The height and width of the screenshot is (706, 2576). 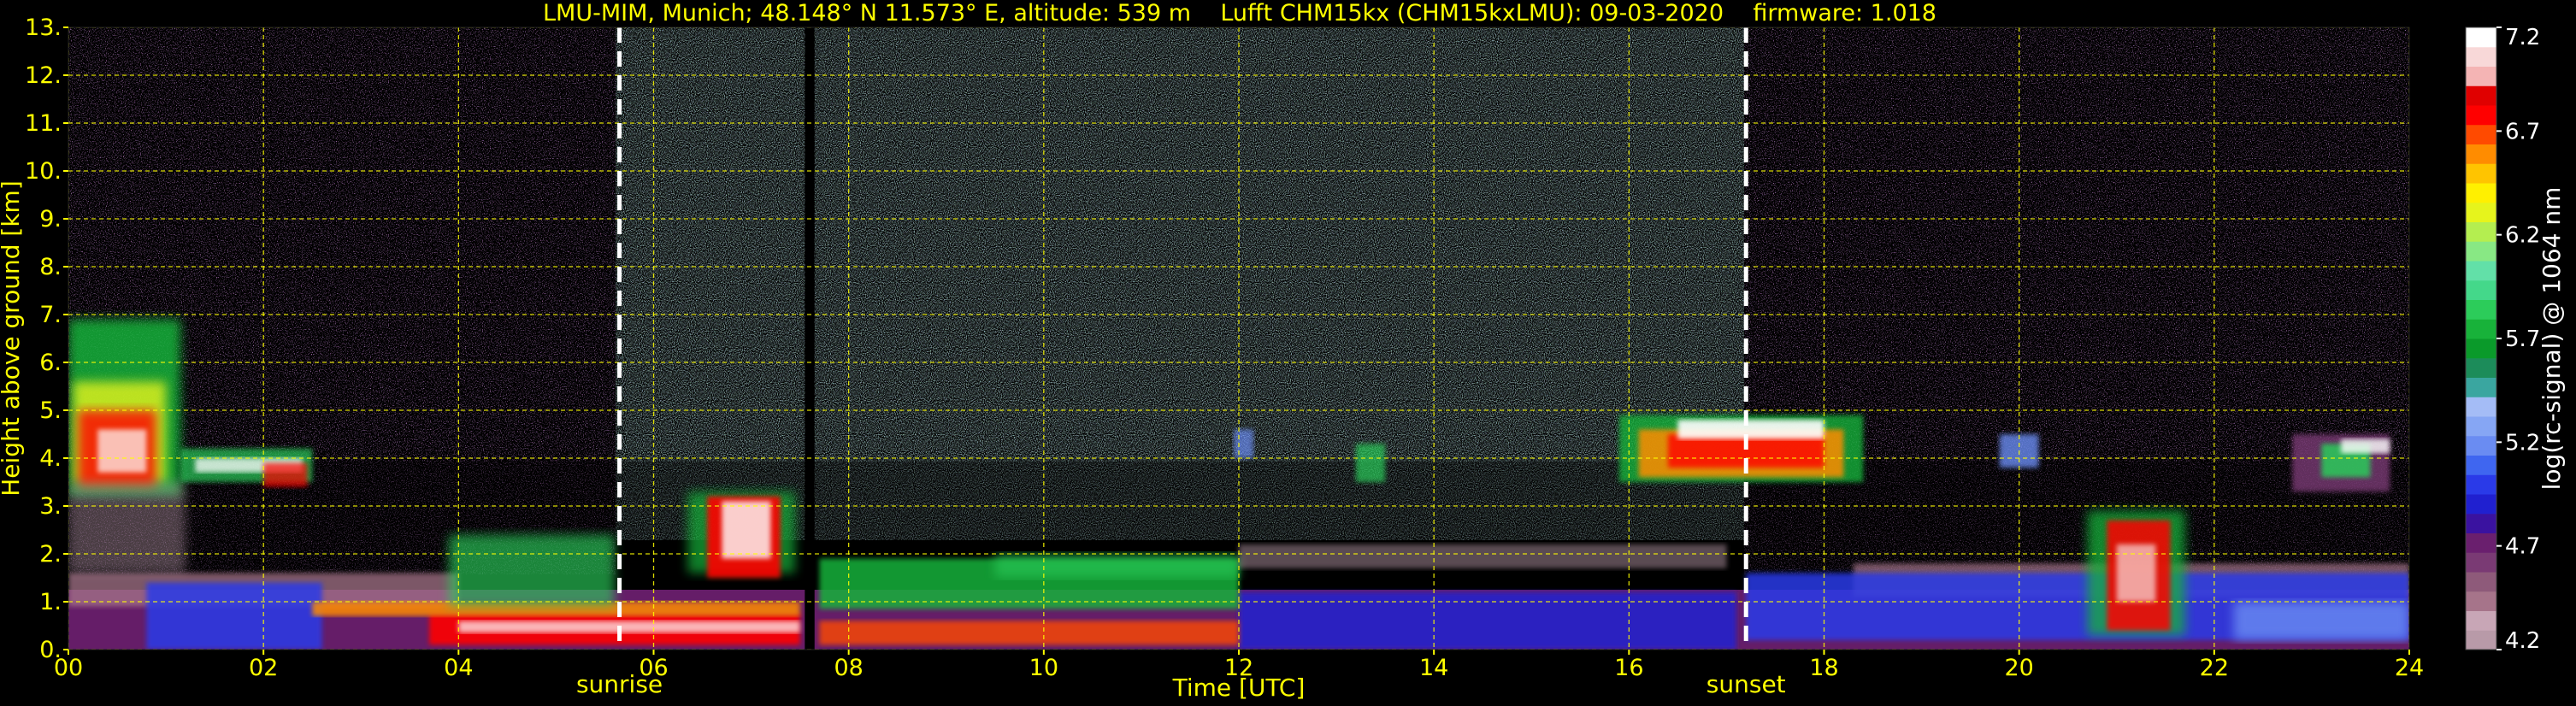 I want to click on y-axis-label: Height above ground [km], so click(x=12, y=338).